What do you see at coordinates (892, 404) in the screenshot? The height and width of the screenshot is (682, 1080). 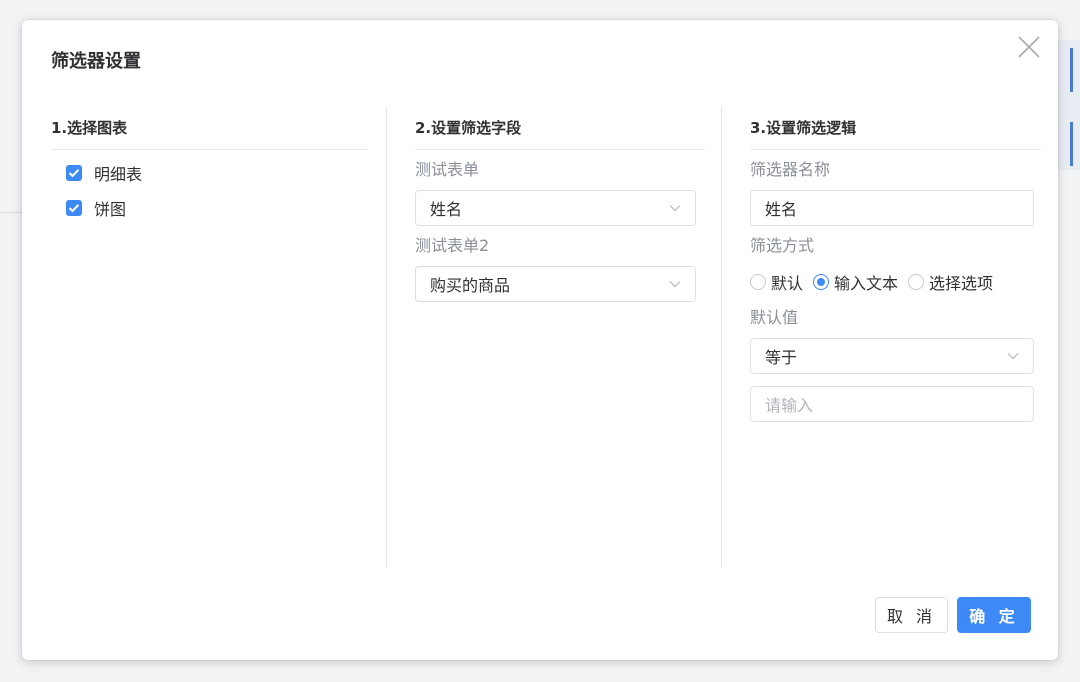 I see `default-value-input: 请输入` at bounding box center [892, 404].